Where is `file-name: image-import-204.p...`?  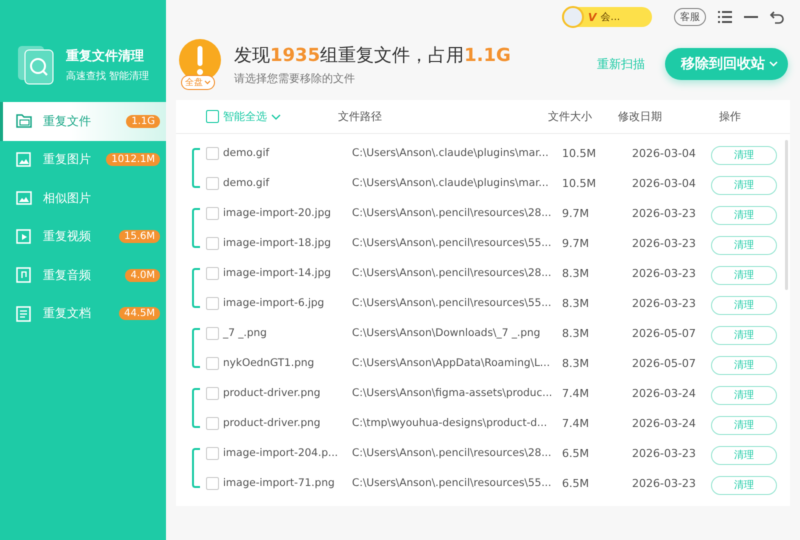 file-name: image-import-204.p... is located at coordinates (280, 453).